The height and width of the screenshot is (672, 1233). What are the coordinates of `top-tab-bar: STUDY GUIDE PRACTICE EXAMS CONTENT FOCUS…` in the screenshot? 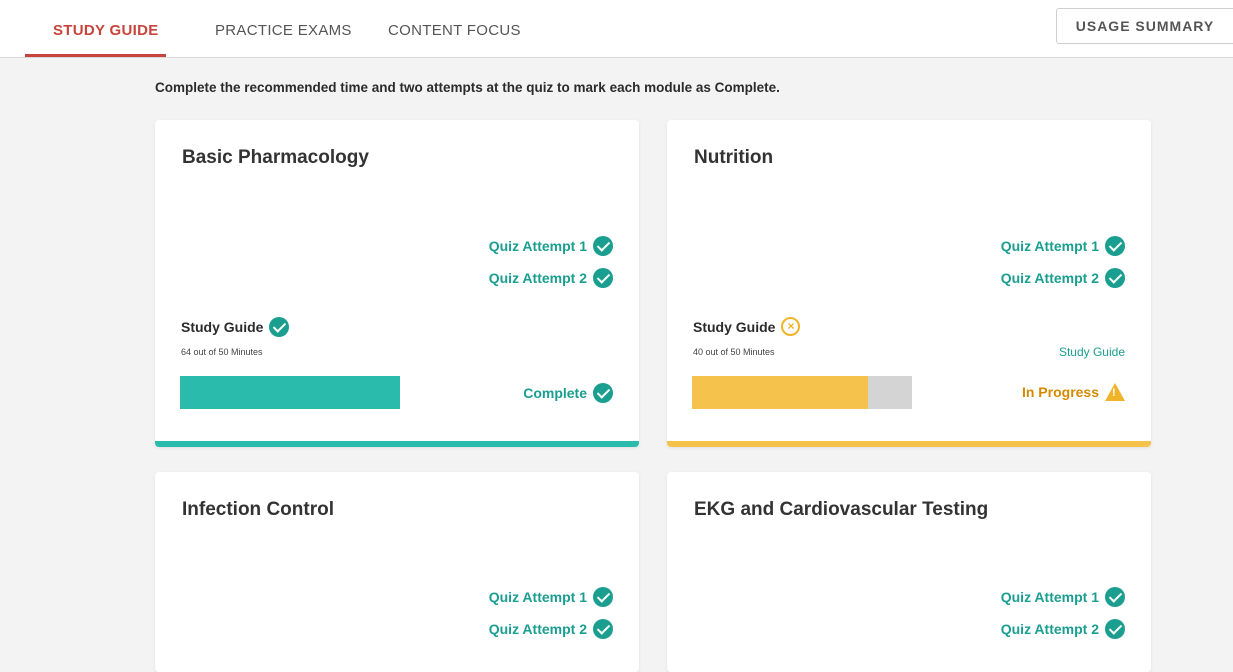 It's located at (616, 29).